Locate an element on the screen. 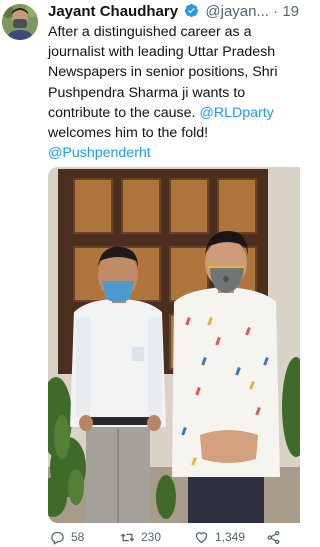  tweet-text-fragment: contribute to the cause. is located at coordinates (124, 112).